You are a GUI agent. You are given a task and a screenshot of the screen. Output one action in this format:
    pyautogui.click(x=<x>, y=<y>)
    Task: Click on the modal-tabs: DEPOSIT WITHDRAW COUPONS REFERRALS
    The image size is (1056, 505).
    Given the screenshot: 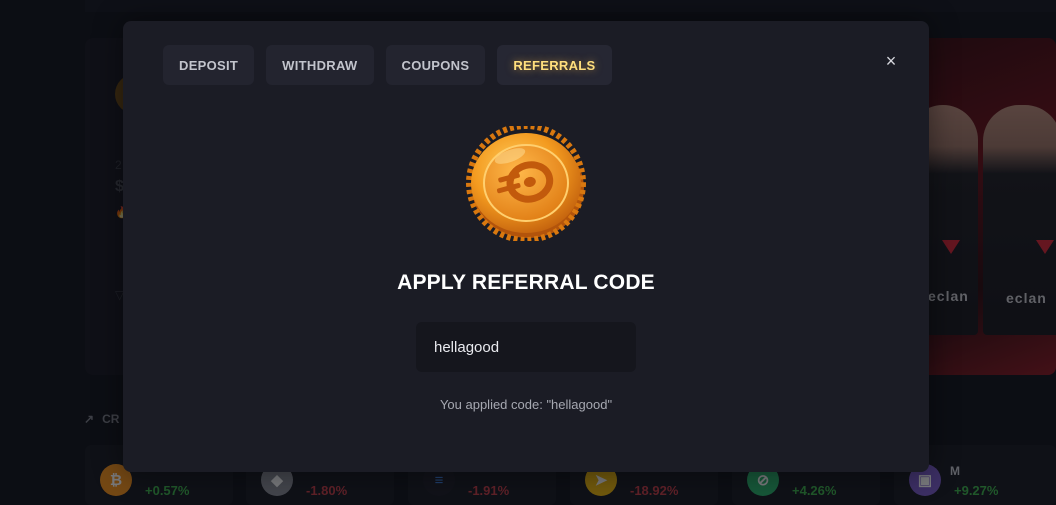 What is the action you would take?
    pyautogui.click(x=387, y=65)
    